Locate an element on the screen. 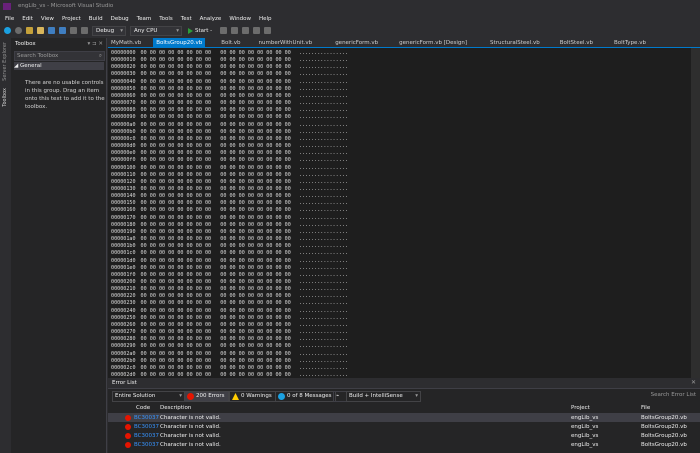 Image resolution: width=700 pixels, height=453 pixels. error-list-search-input: Search Error List is located at coordinates (662, 395).